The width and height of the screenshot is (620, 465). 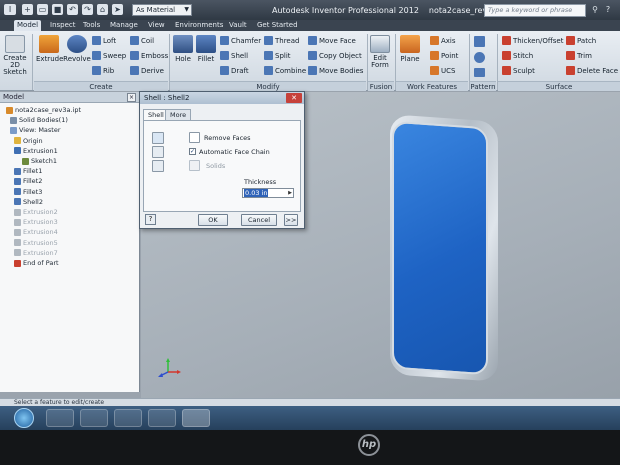 What do you see at coordinates (39, 161) in the screenshot?
I see `tree-item: Sketch1` at bounding box center [39, 161].